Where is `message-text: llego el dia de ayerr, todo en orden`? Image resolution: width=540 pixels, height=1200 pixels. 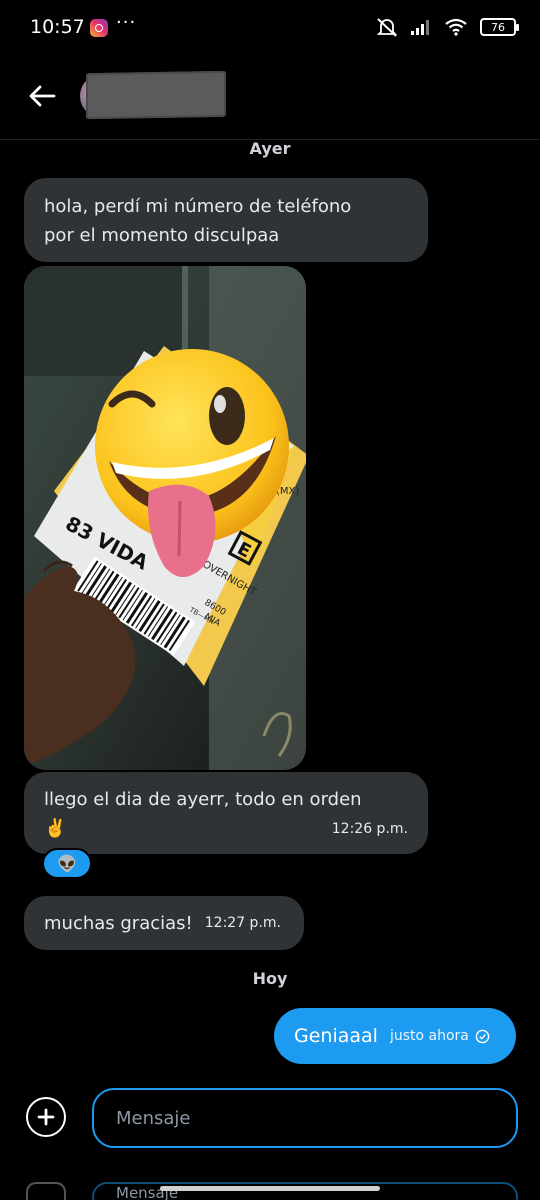
message-text: llego el dia de ayerr, todo en orden is located at coordinates (203, 799).